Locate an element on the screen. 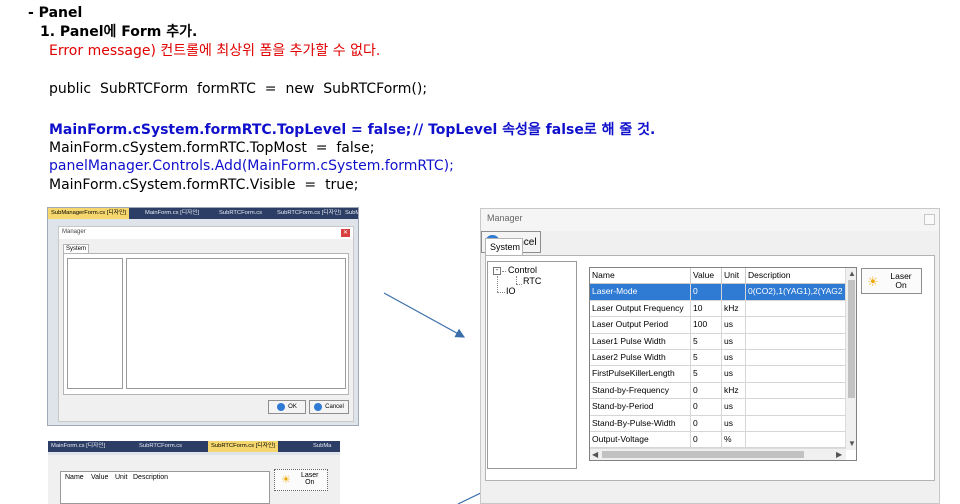 The width and height of the screenshot is (960, 504). scroll-right-icon: ▶ is located at coordinates (839, 455).